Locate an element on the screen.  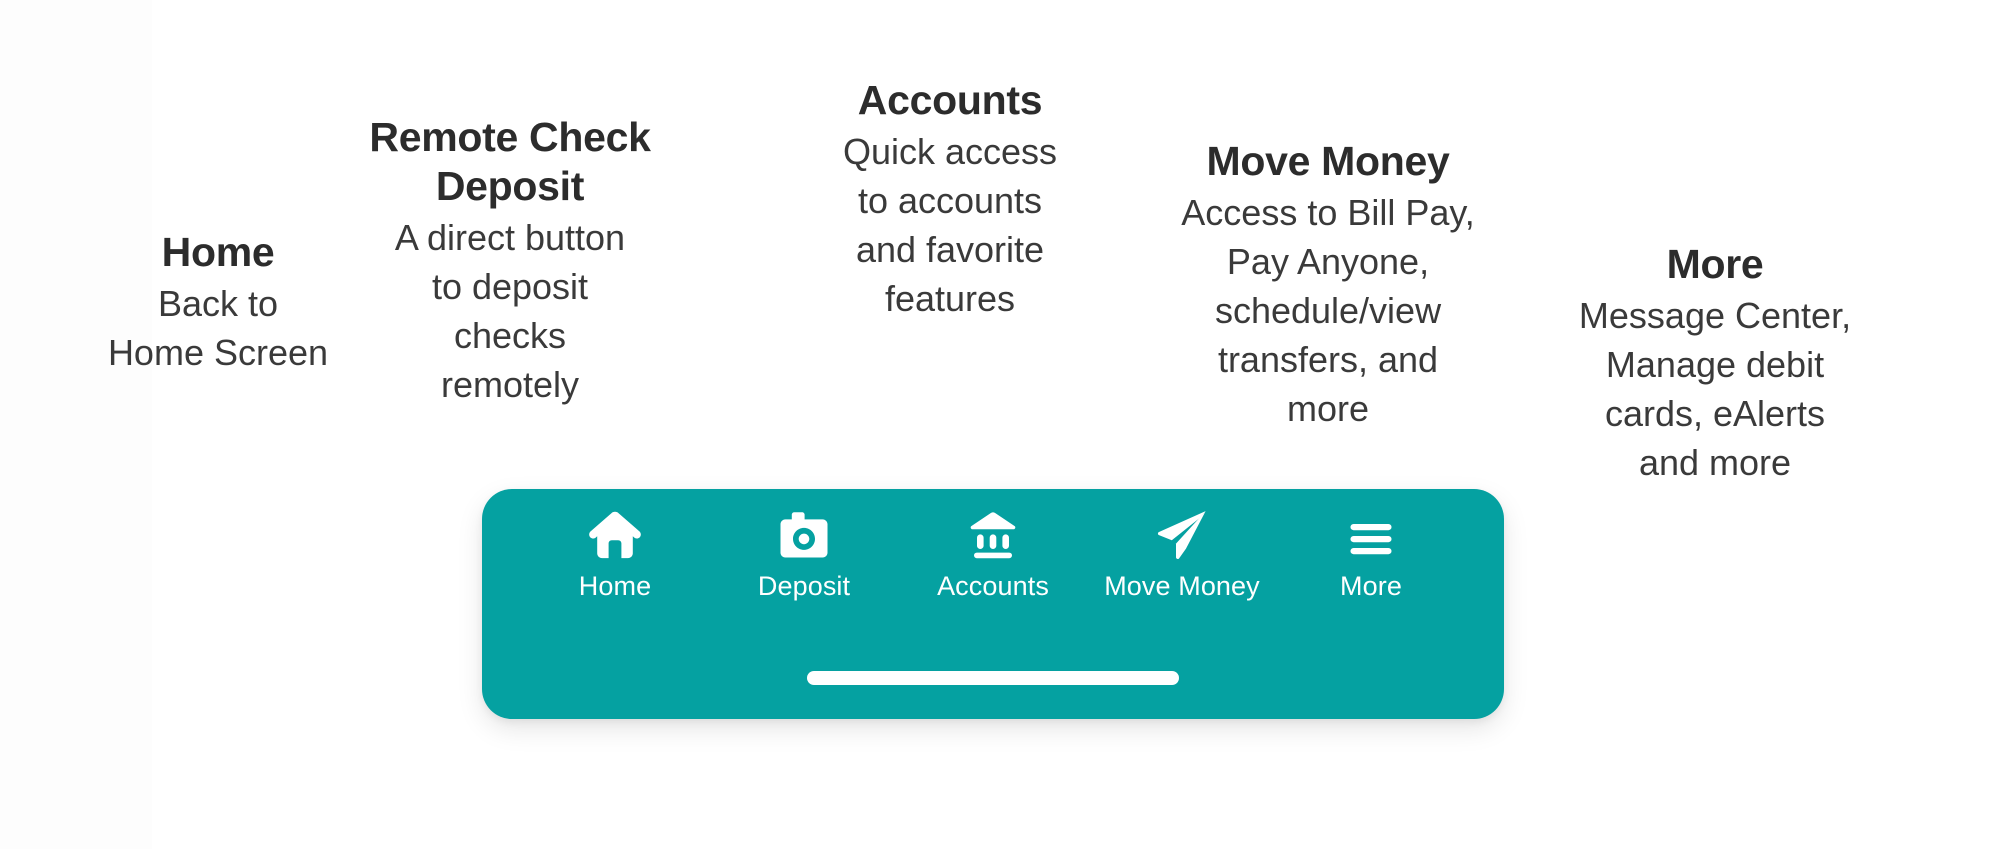
nav-item-accounts: Accounts is located at coordinates (993, 554).